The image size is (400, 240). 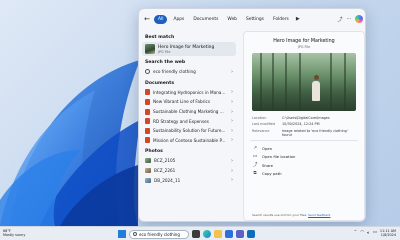 What do you see at coordinates (362, 232) in the screenshot?
I see `wifi-icon: ◠` at bounding box center [362, 232].